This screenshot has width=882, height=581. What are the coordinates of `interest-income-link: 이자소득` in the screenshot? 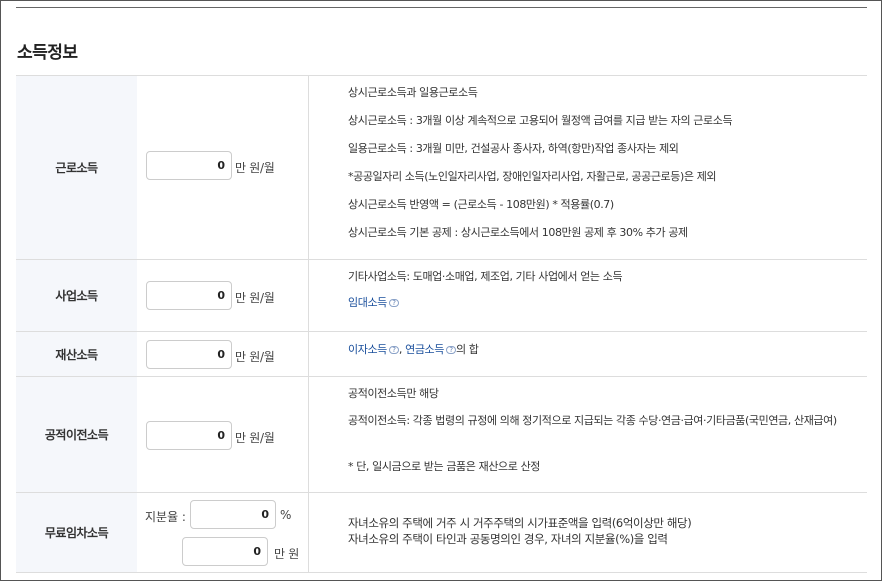 It's located at (367, 349).